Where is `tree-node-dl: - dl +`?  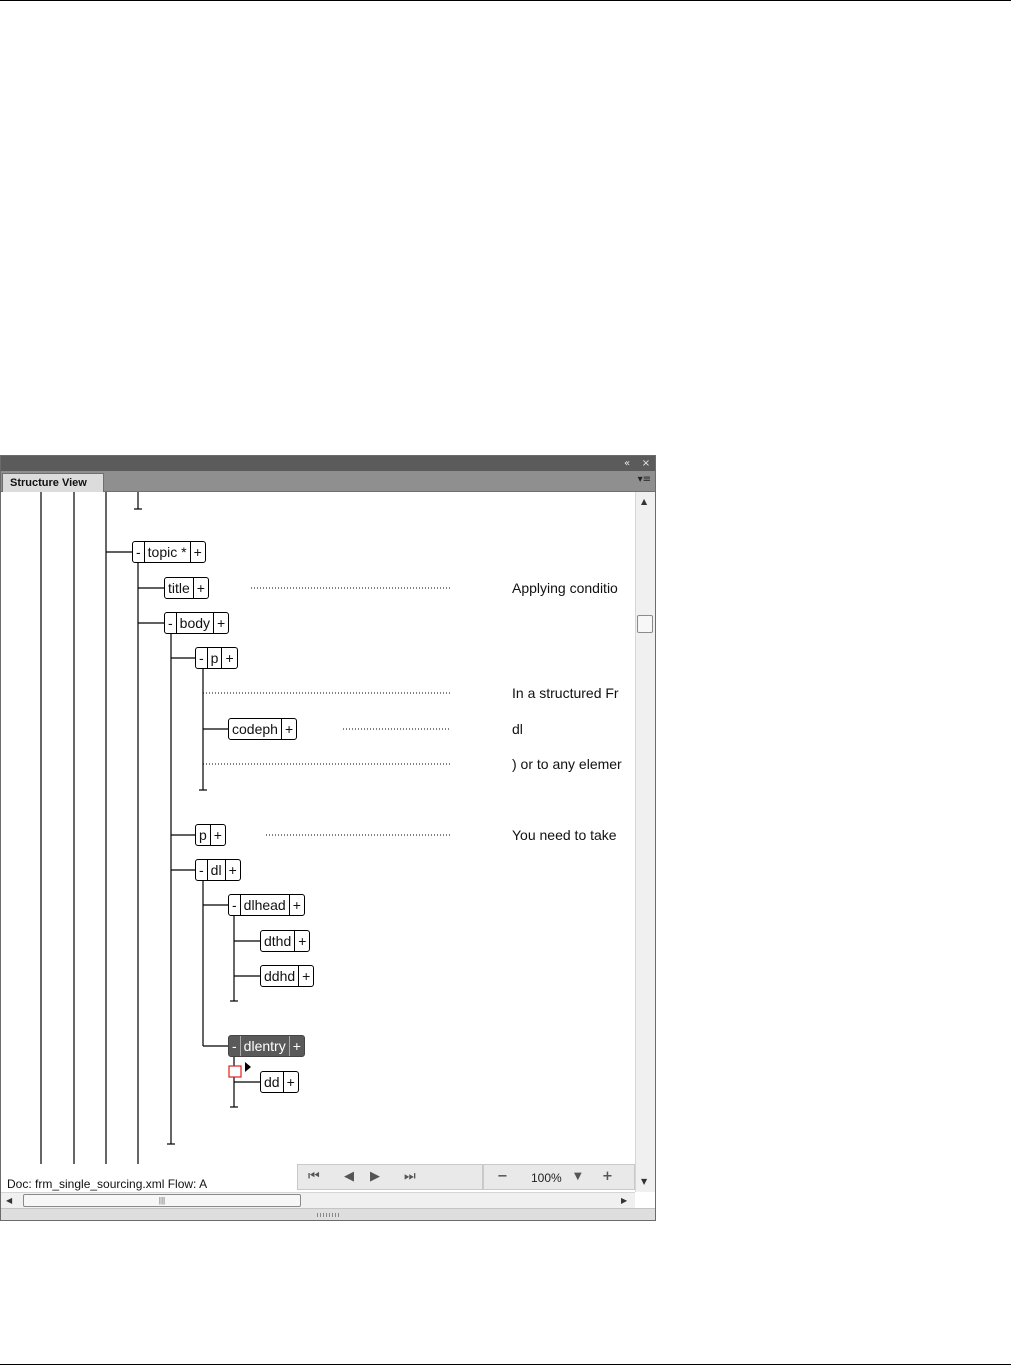
tree-node-dl: - dl + is located at coordinates (218, 870).